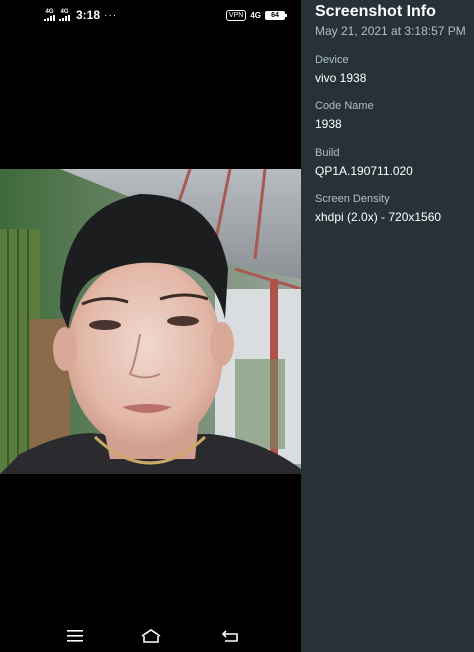 The width and height of the screenshot is (474, 652). I want to click on device-value: vivo 1938, so click(341, 78).